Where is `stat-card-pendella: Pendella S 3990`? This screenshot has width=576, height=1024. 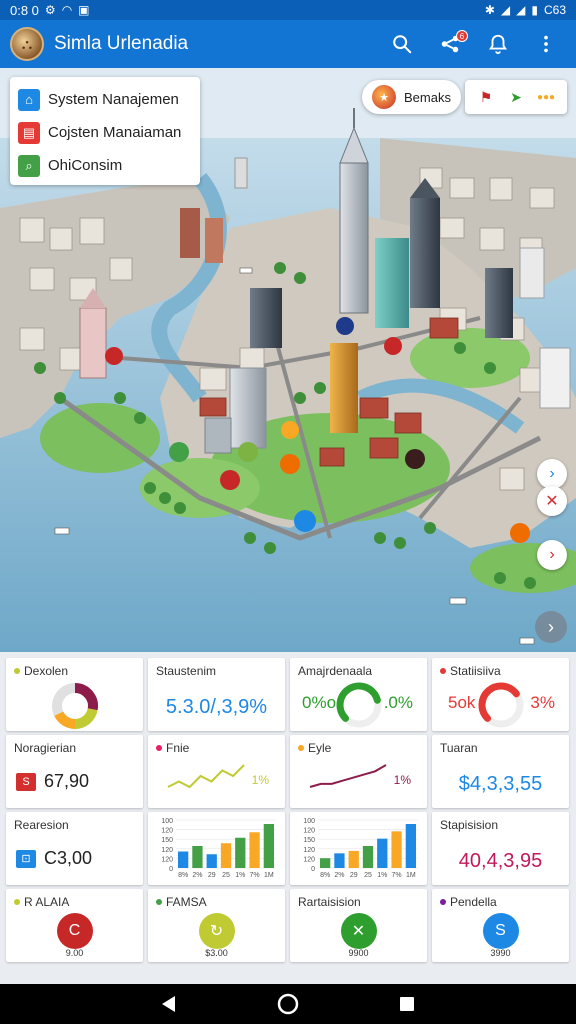
stat-card-pendella: Pendella S 3990 is located at coordinates (500, 925).